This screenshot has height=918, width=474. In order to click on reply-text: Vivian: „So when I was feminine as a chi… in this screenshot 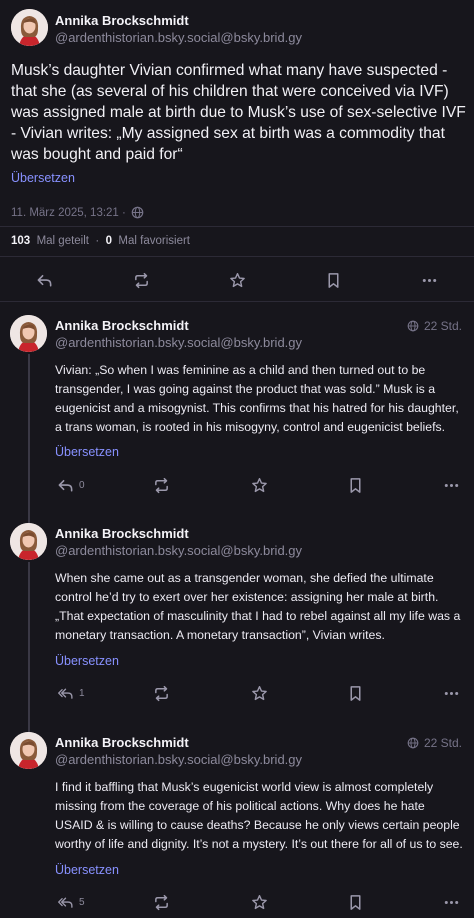, I will do `click(257, 398)`.